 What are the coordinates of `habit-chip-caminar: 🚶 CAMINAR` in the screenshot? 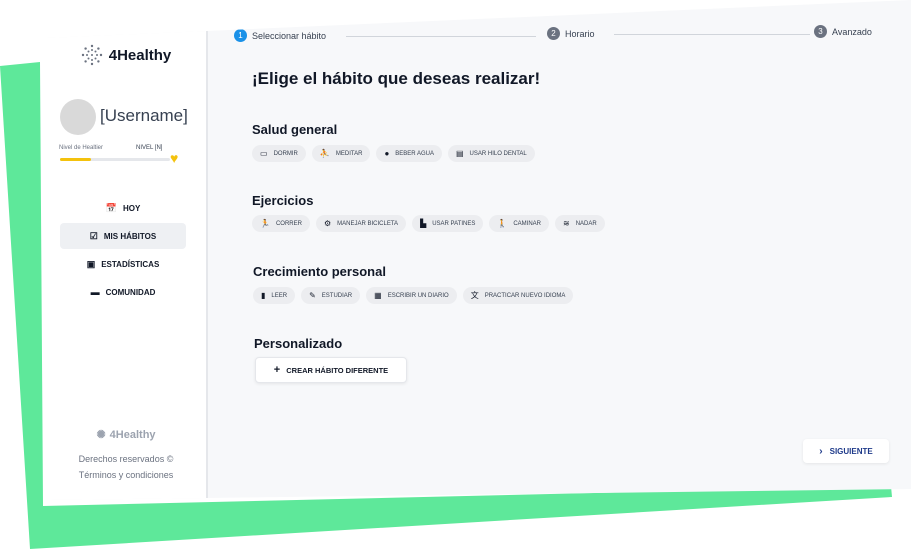 It's located at (519, 223).